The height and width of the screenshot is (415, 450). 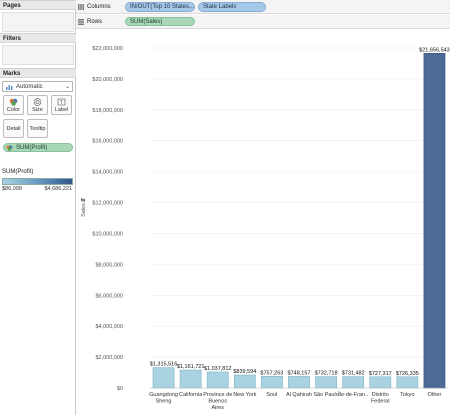 What do you see at coordinates (107, 173) in the screenshot?
I see `y-tick-label: $14,000,000` at bounding box center [107, 173].